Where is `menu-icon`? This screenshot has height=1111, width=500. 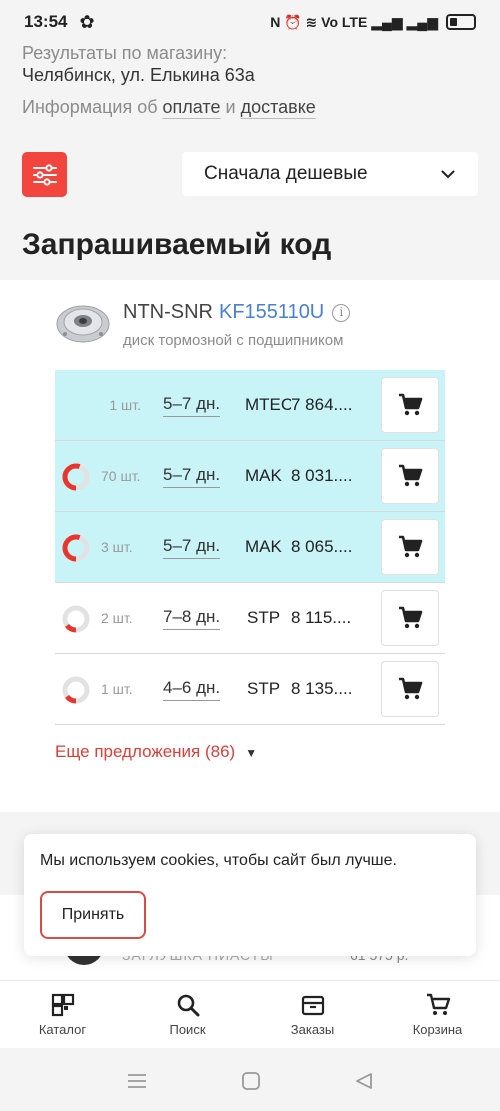
menu-icon is located at coordinates (137, 1081).